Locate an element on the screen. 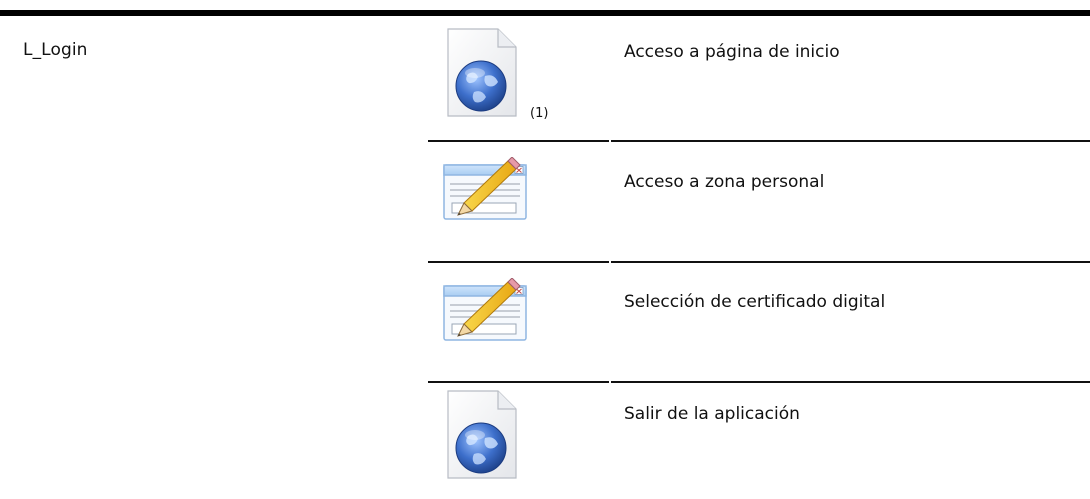 This screenshot has width=1090, height=499. footnote-reference: (1) is located at coordinates (539, 113).